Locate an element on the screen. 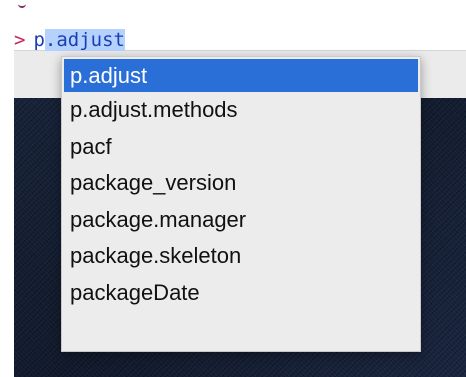  autocomplete-item-package-manager: package.manager is located at coordinates (241, 220).